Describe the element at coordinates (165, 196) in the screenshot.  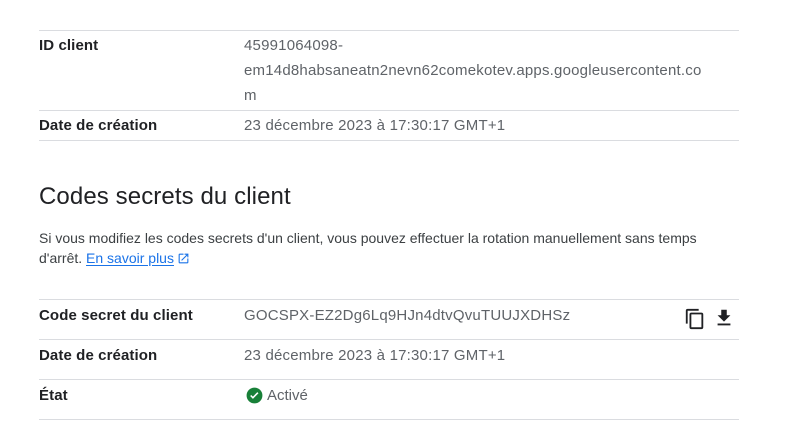
I see `client-secrets-heading: Codes secrets du client` at that location.